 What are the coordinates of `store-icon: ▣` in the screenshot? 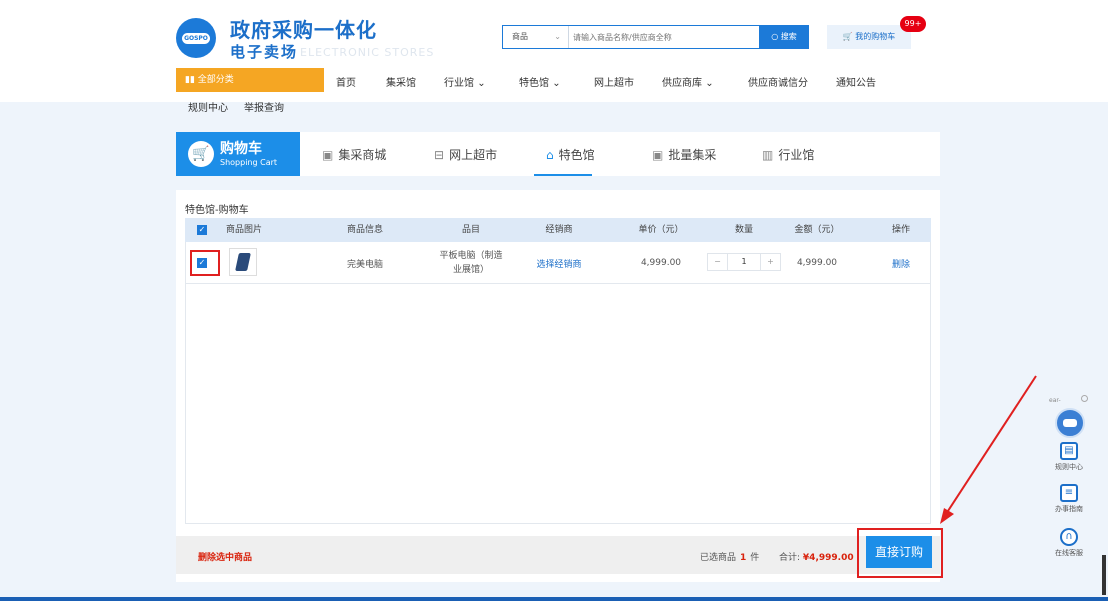 It's located at (658, 155).